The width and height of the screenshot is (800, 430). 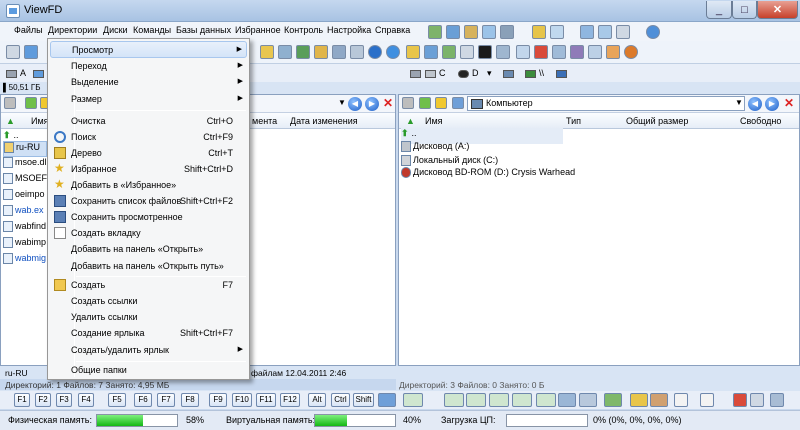 I want to click on list-item: oeimpo, so click(x=24, y=197).